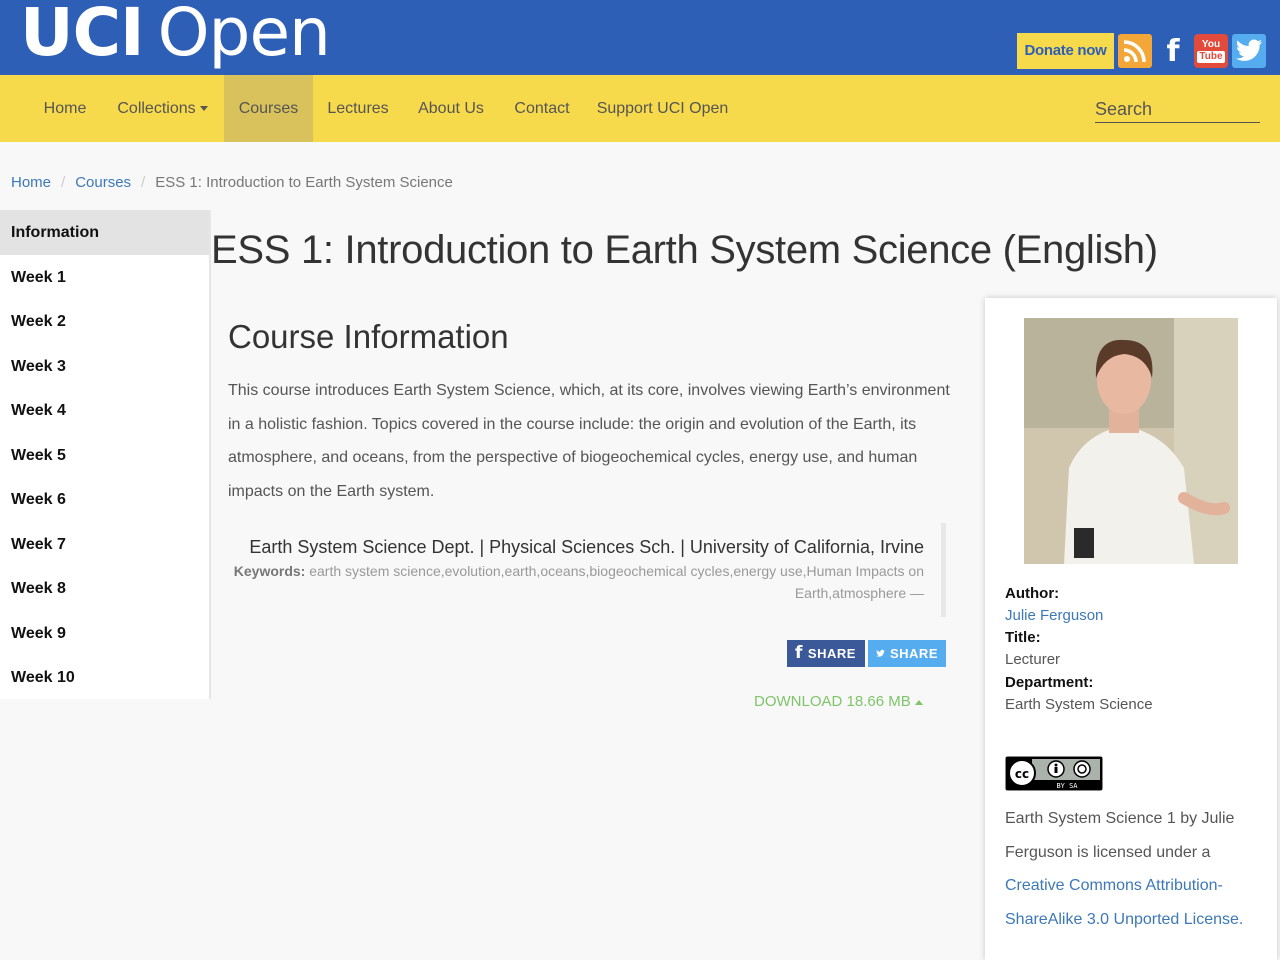 This screenshot has height=960, width=1280. I want to click on share-buttons: f SHARE SHARE, so click(866, 653).